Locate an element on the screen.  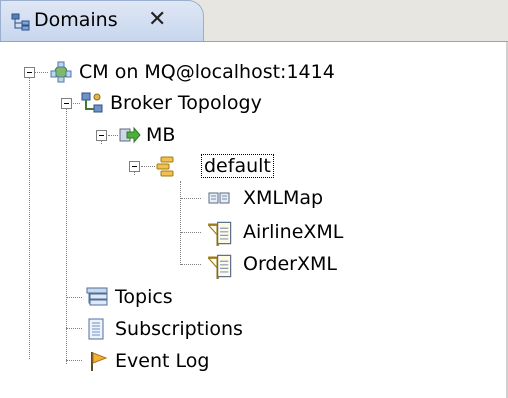
topics-icon is located at coordinates (97, 296).